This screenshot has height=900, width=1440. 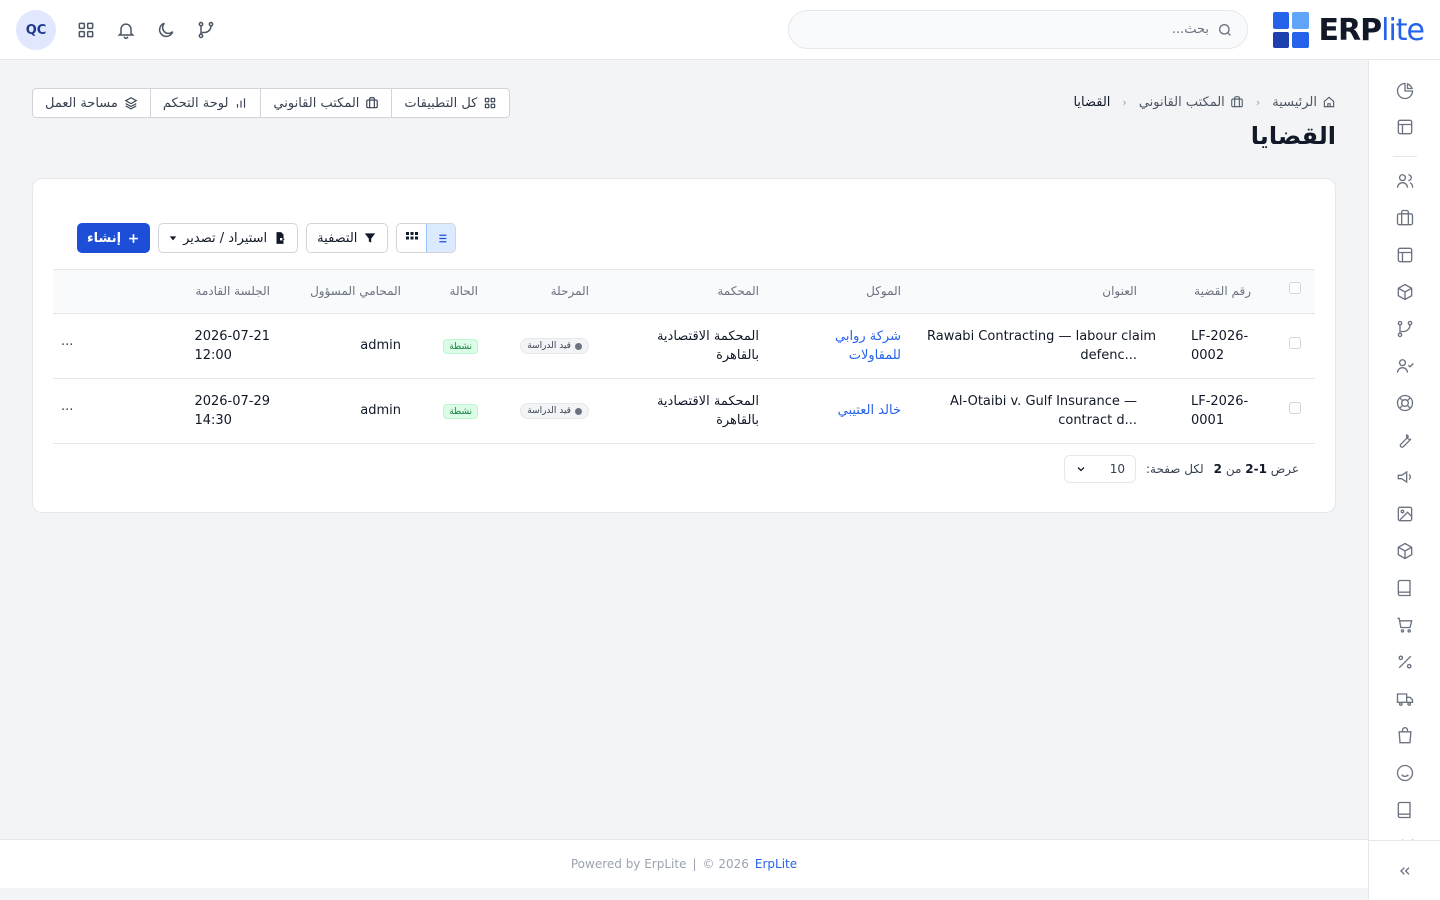 What do you see at coordinates (868, 346) in the screenshot?
I see `client-link: شركة روابي للمقاولات` at bounding box center [868, 346].